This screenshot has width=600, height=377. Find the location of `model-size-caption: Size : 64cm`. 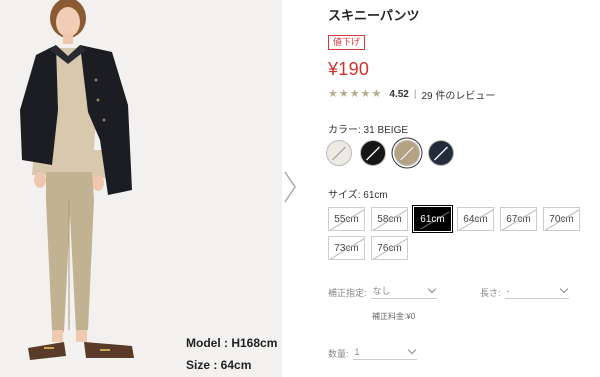

model-size-caption: Size : 64cm is located at coordinates (219, 365).